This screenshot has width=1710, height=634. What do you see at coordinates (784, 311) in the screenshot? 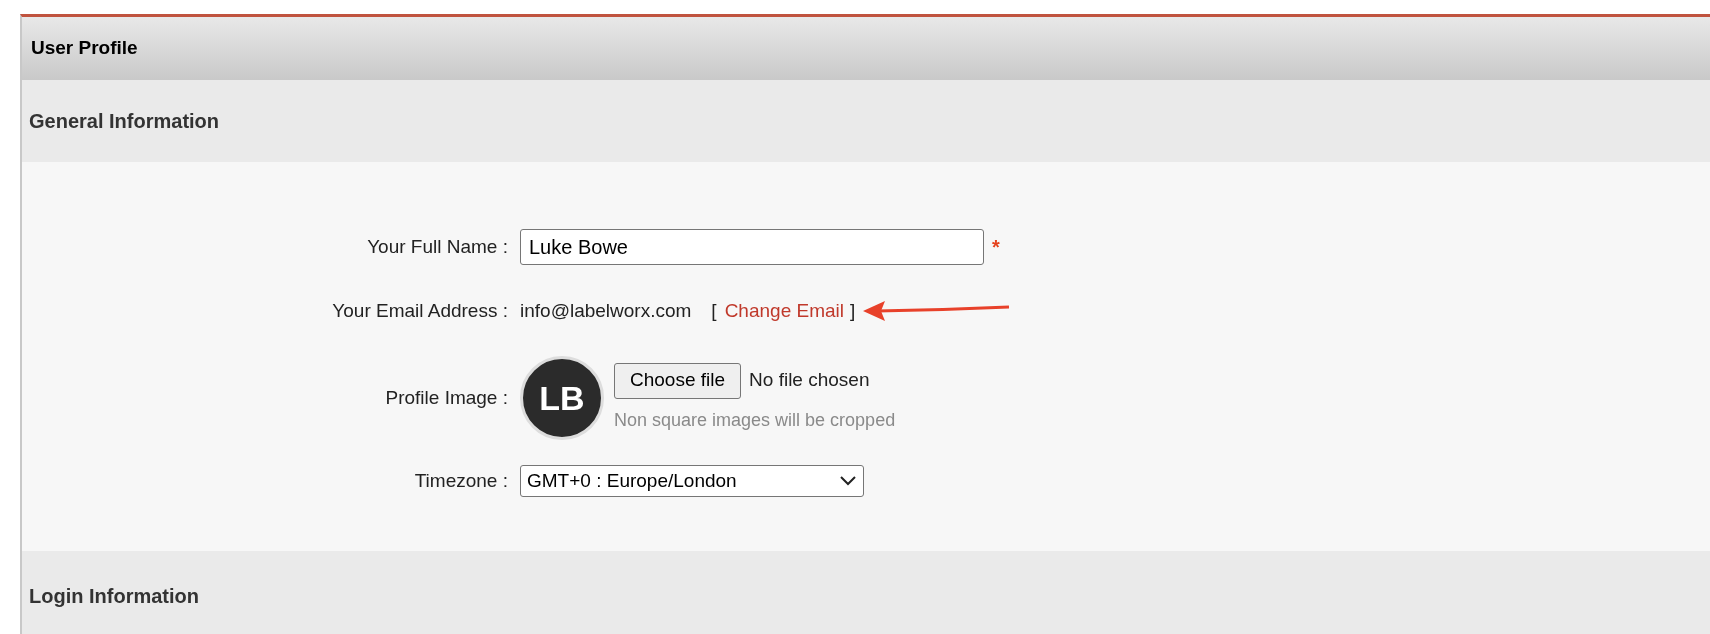
I see `change-email-link: Change Email` at bounding box center [784, 311].